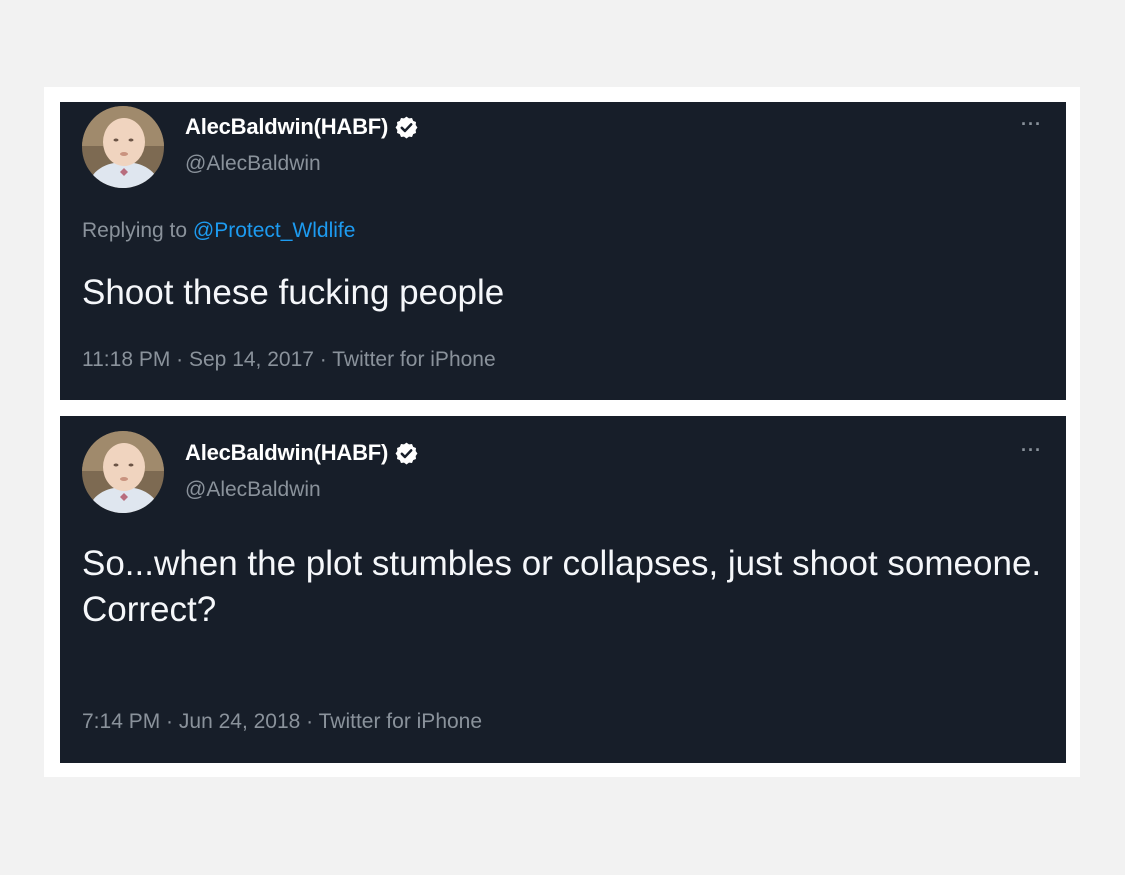 Image resolution: width=1125 pixels, height=875 pixels. I want to click on reply-context: Replying to @Protect_Wldlife, so click(218, 231).